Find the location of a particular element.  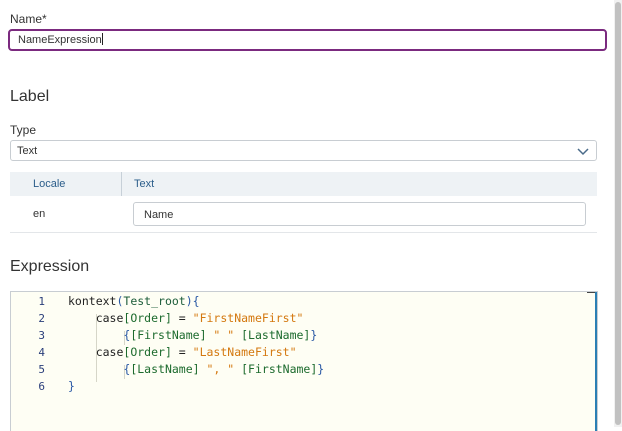

column-divider is located at coordinates (121, 184).